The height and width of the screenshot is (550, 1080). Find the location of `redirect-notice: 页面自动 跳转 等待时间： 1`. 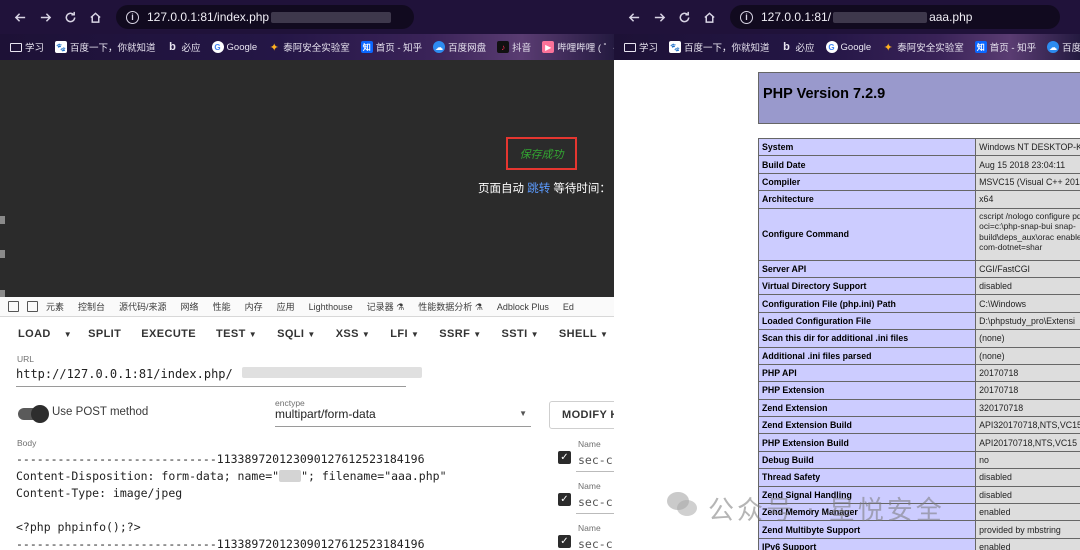

redirect-notice: 页面自动 跳转 等待时间： 1 is located at coordinates (546, 188).